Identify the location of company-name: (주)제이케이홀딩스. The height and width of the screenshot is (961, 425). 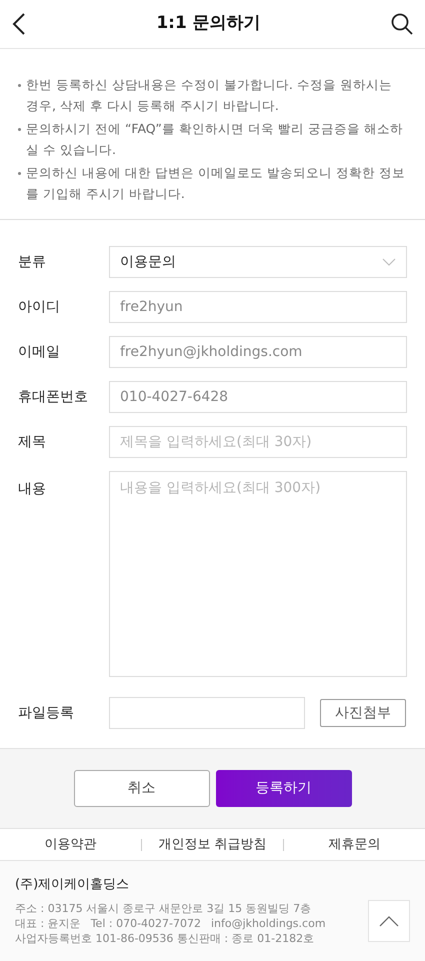
(72, 885).